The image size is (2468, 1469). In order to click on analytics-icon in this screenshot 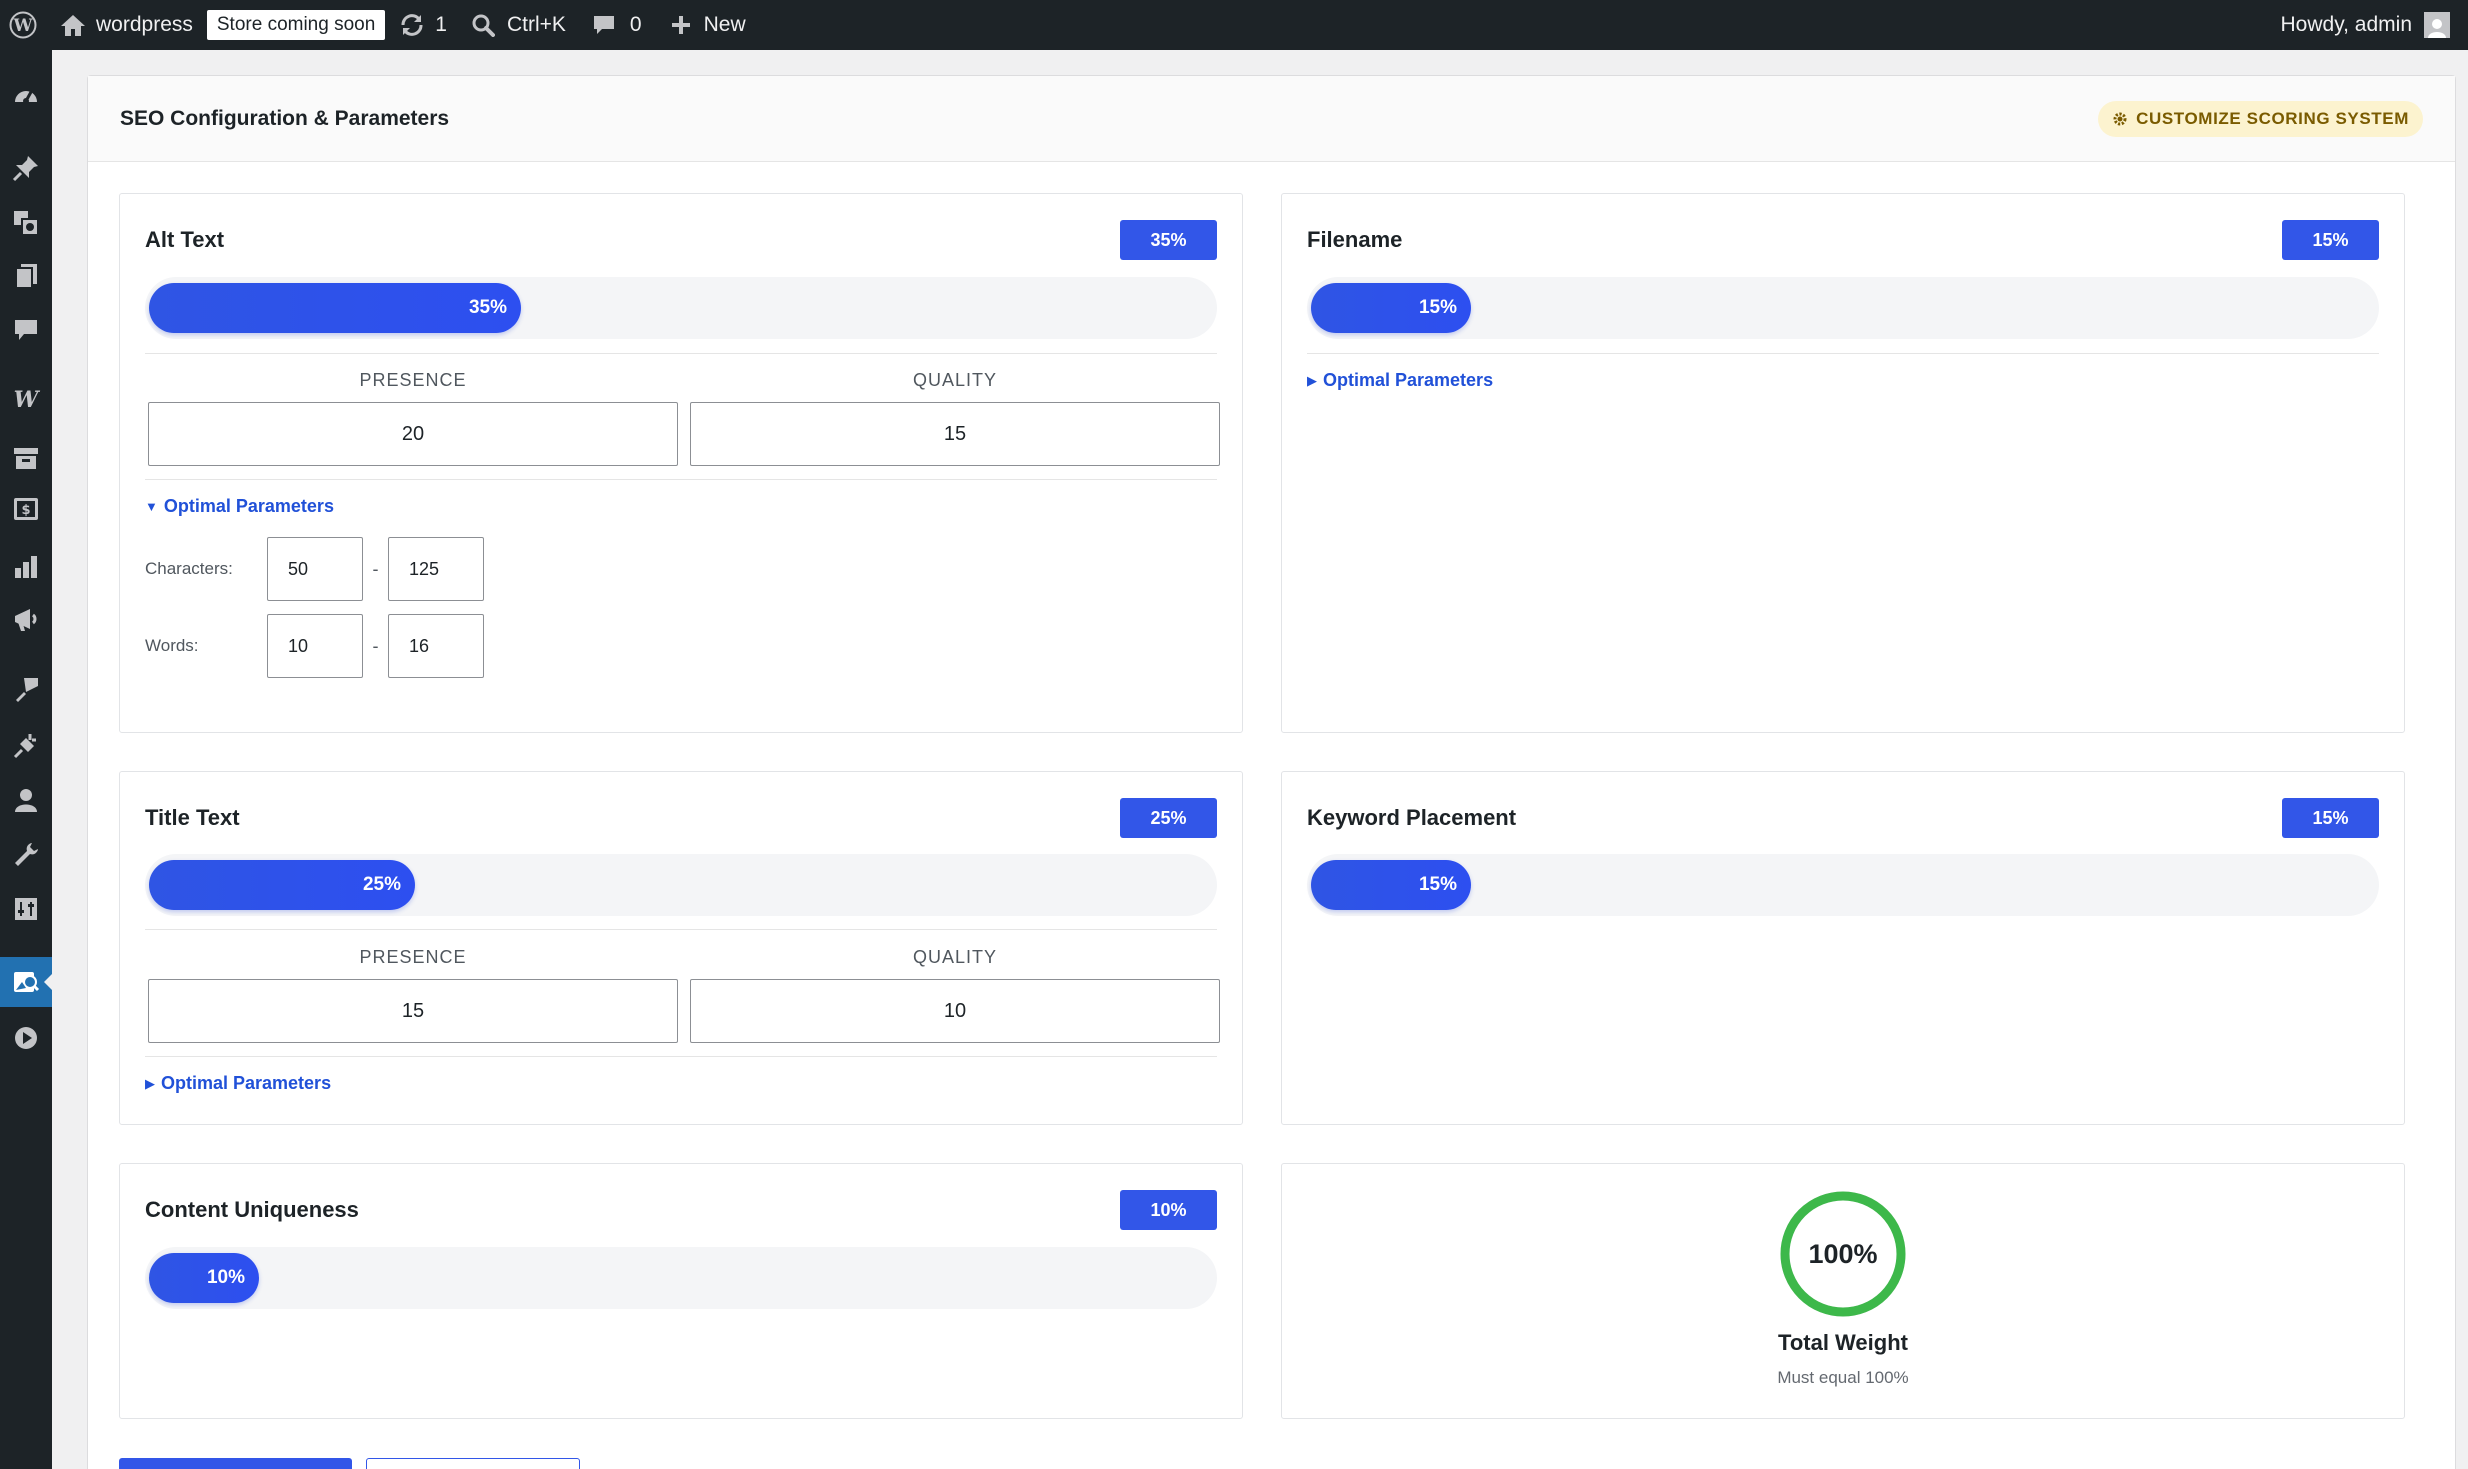, I will do `click(26, 567)`.